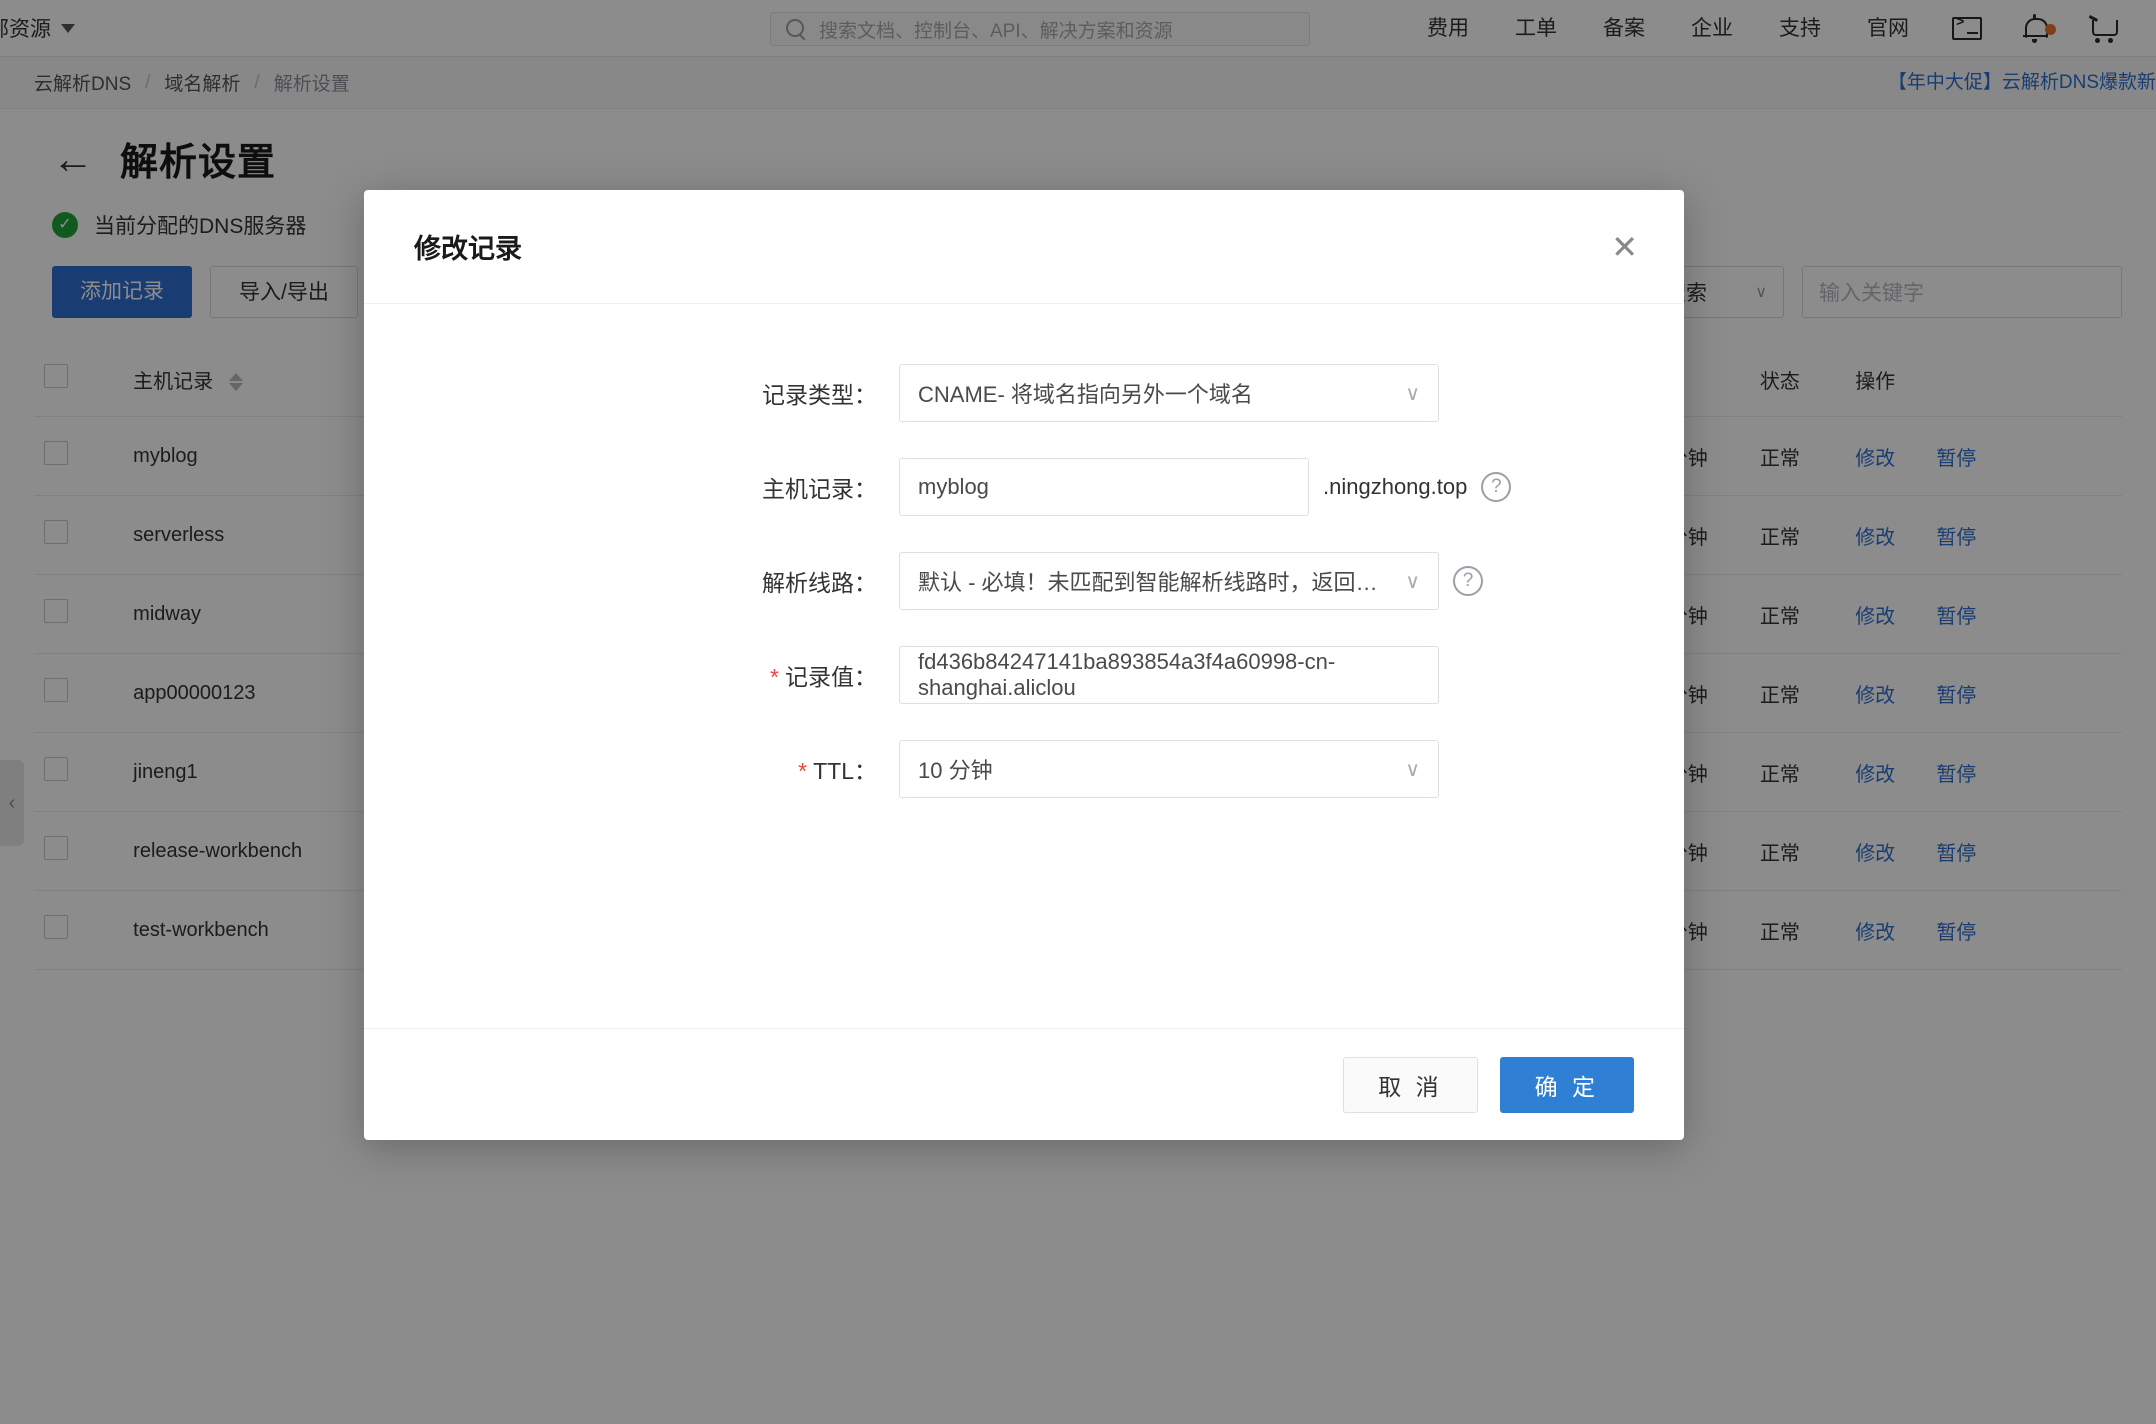 The height and width of the screenshot is (1424, 2156). I want to click on line-select: 默认 - 必填！未匹配到智能解析线路时，返回【默认】线路设... ∨, so click(1169, 581).